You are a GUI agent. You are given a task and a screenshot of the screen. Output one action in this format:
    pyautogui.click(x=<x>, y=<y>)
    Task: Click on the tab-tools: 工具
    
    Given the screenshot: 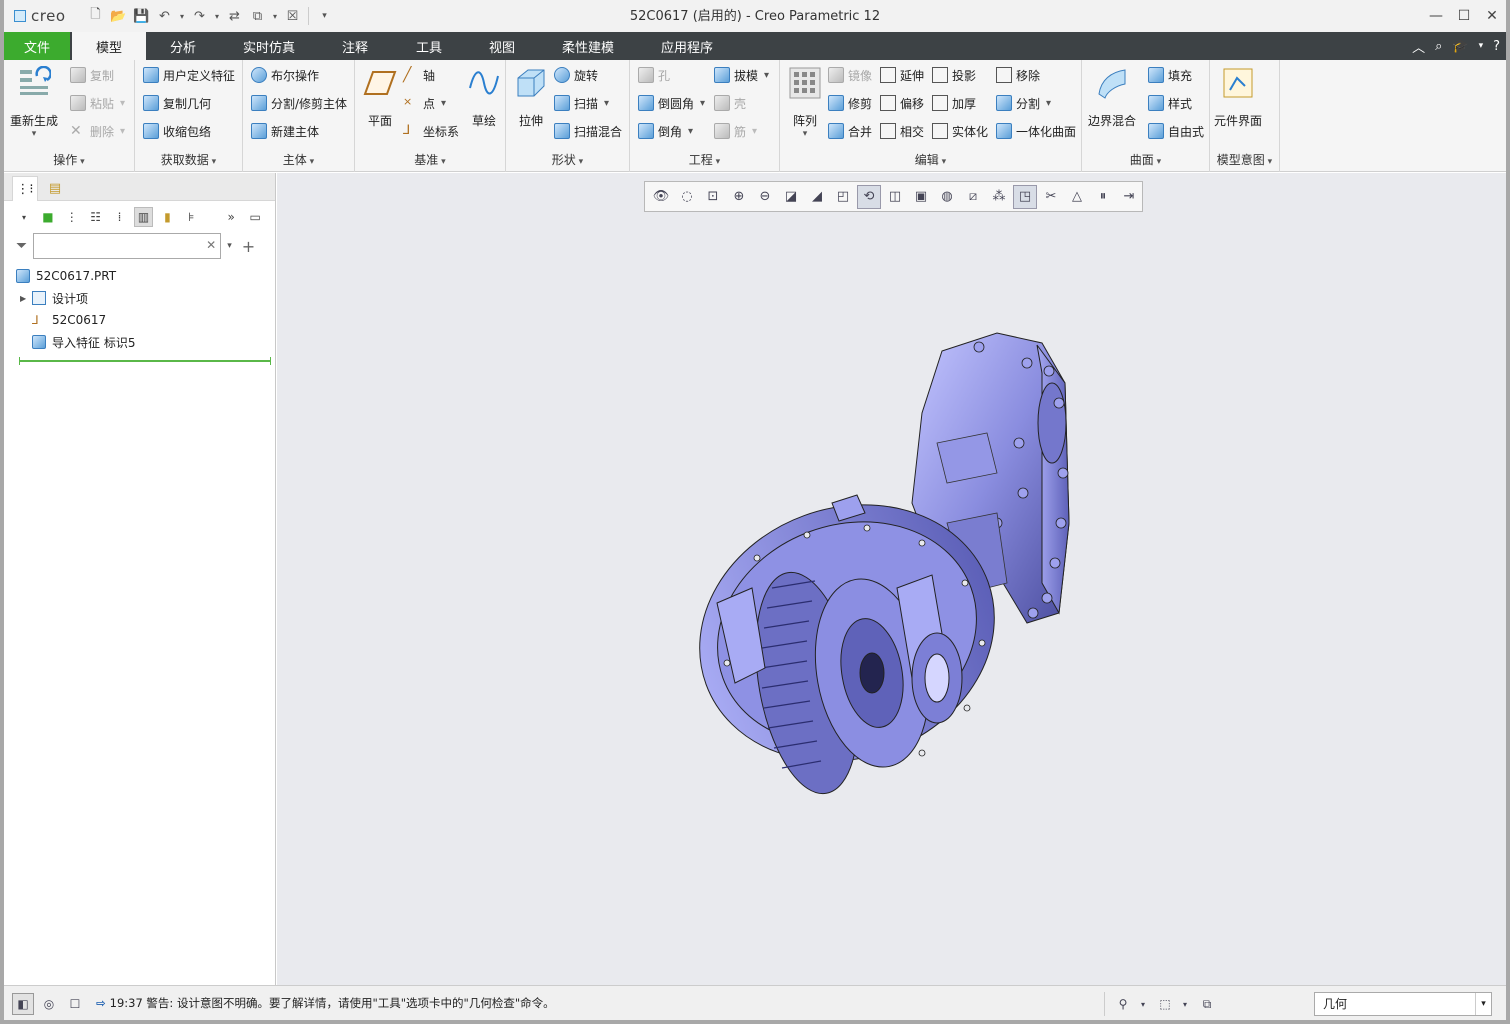 What is the action you would take?
    pyautogui.click(x=429, y=46)
    